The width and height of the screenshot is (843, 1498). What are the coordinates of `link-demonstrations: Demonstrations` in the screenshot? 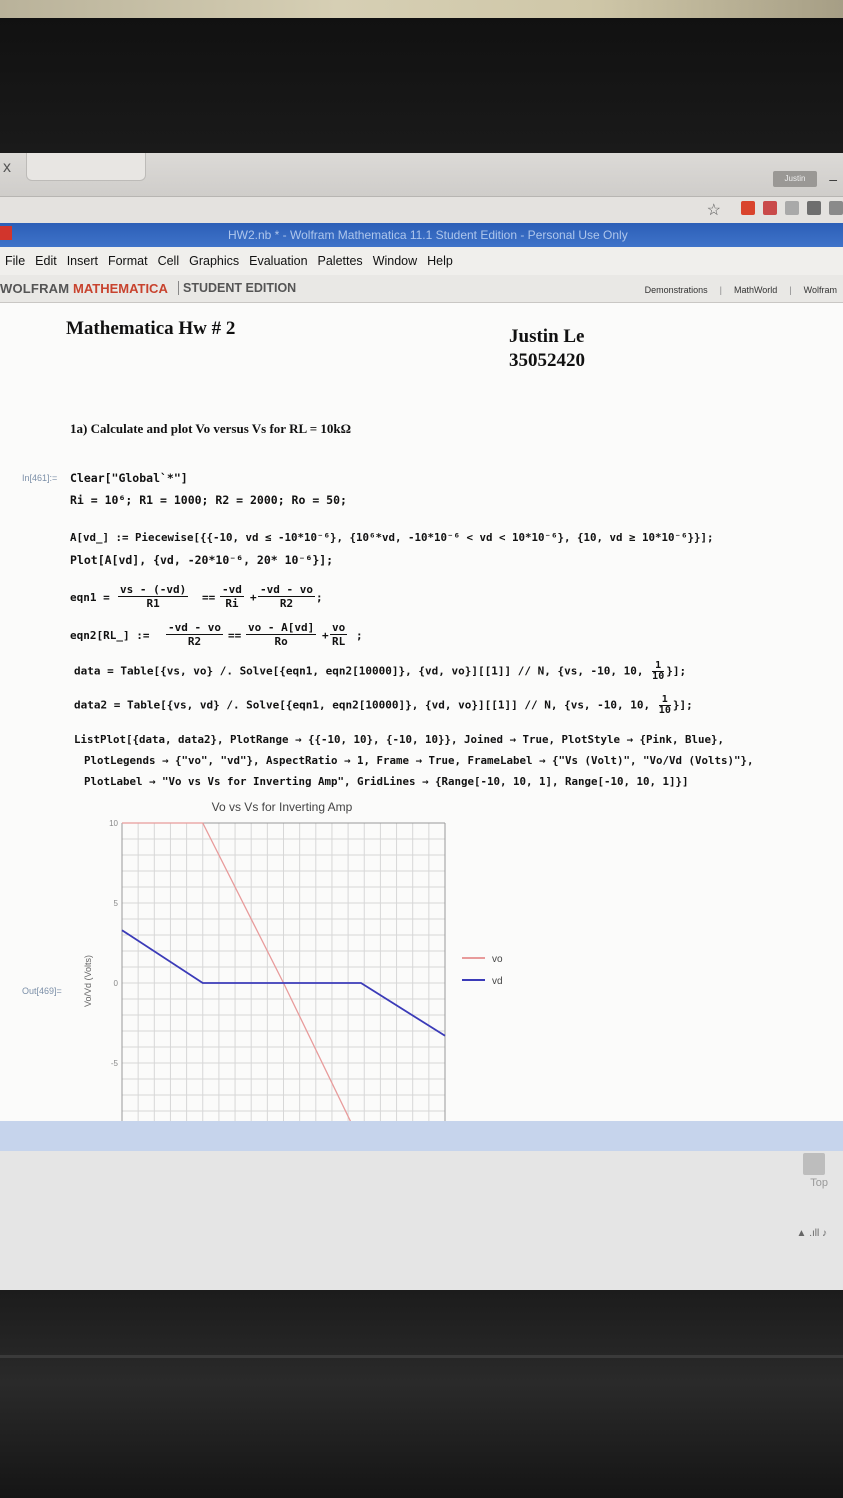 It's located at (676, 290).